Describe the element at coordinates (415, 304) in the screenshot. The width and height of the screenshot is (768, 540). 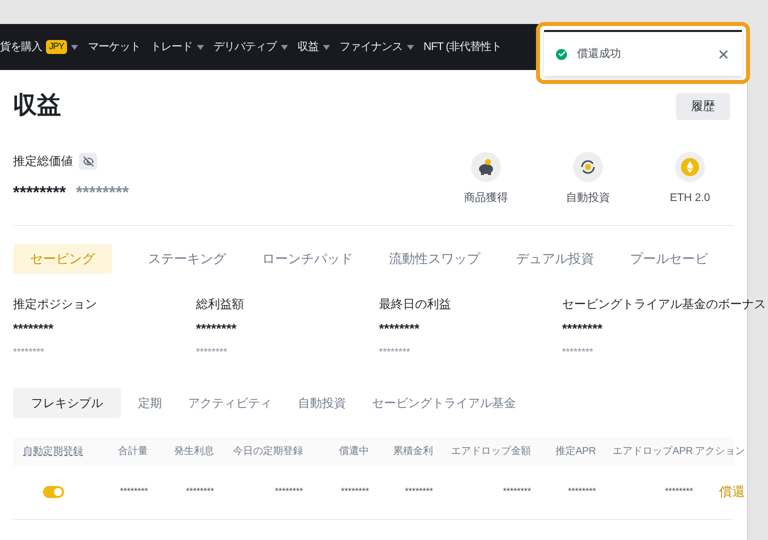
I see `stat-label: 最終日の利益` at that location.